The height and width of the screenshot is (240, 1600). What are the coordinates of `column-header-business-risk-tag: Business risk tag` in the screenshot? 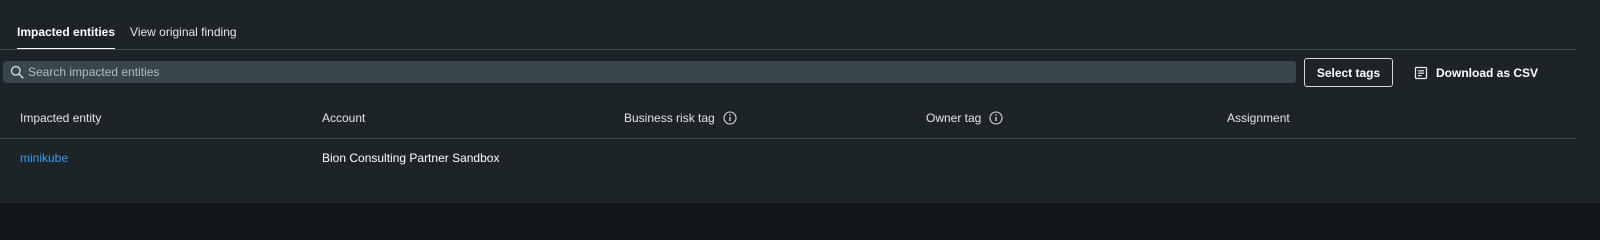 It's located at (680, 118).